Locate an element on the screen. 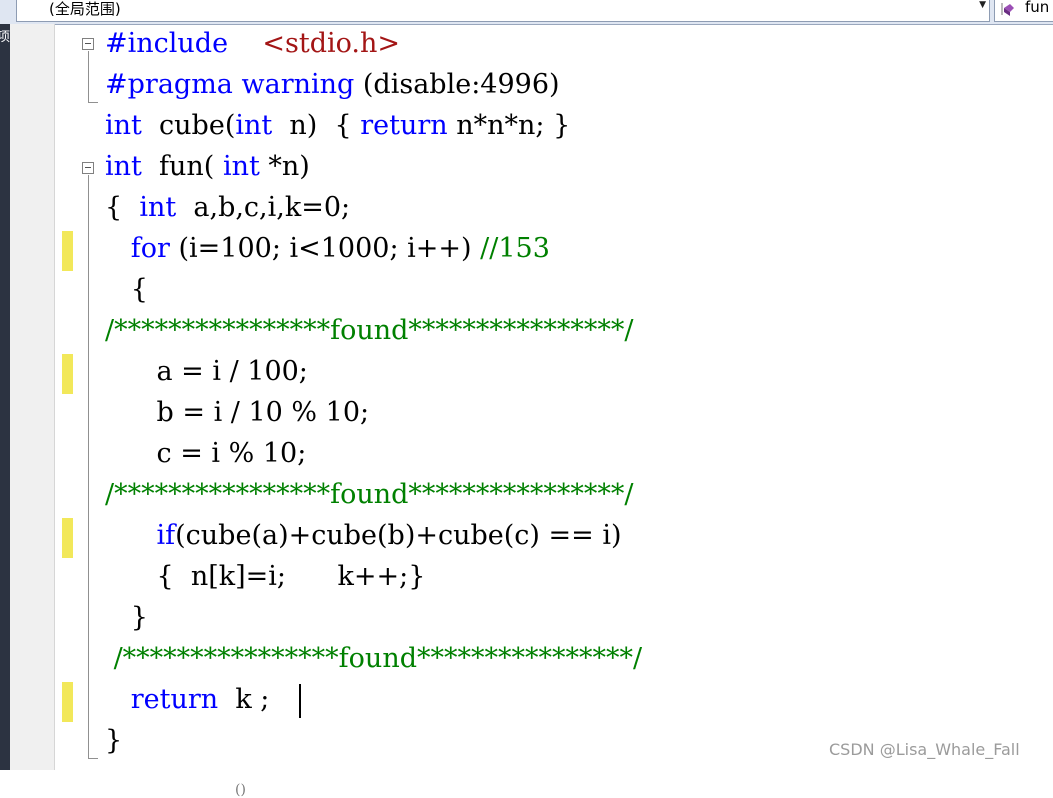 The height and width of the screenshot is (798, 1053). code-line-8: /****************found****************/ is located at coordinates (369, 331).